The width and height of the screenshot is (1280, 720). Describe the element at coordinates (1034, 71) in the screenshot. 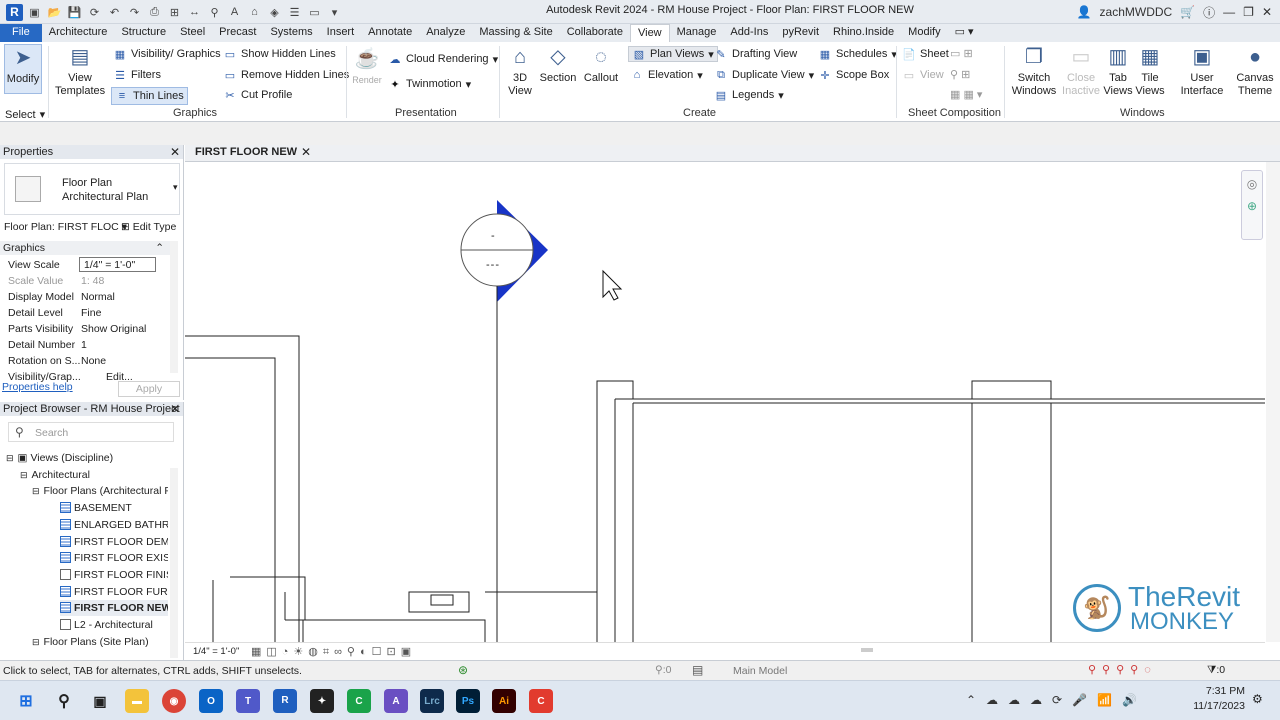

I see `switch-windows-button: ❐ Switch Windows` at that location.